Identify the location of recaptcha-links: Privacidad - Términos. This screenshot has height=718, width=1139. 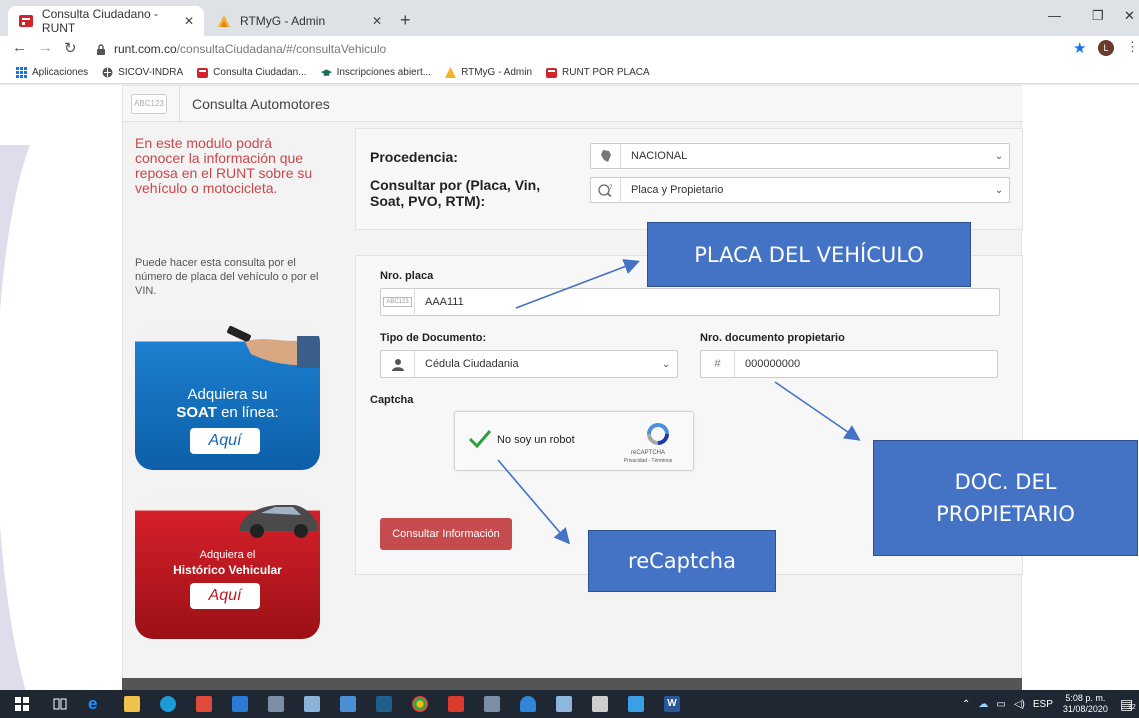
(648, 461).